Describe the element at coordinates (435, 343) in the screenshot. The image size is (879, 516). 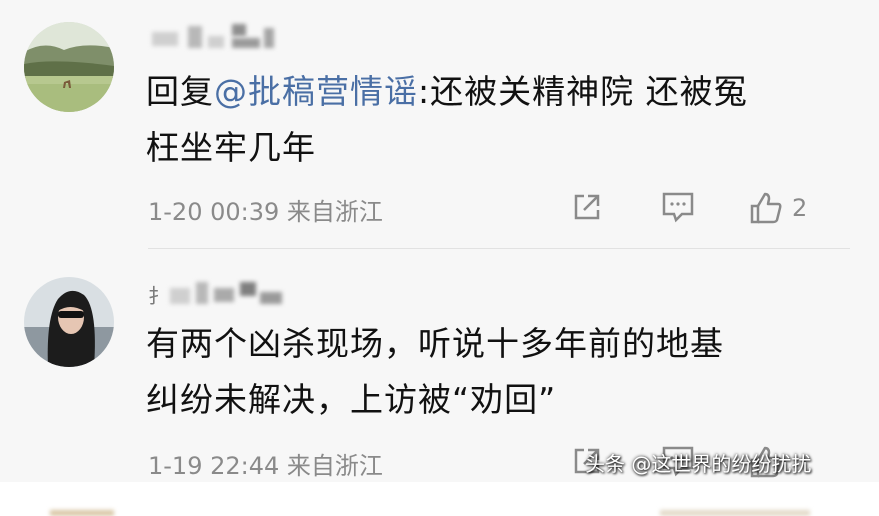
I see `comment-text-line: 有两个凶杀现场，听说十多年前的地基` at that location.